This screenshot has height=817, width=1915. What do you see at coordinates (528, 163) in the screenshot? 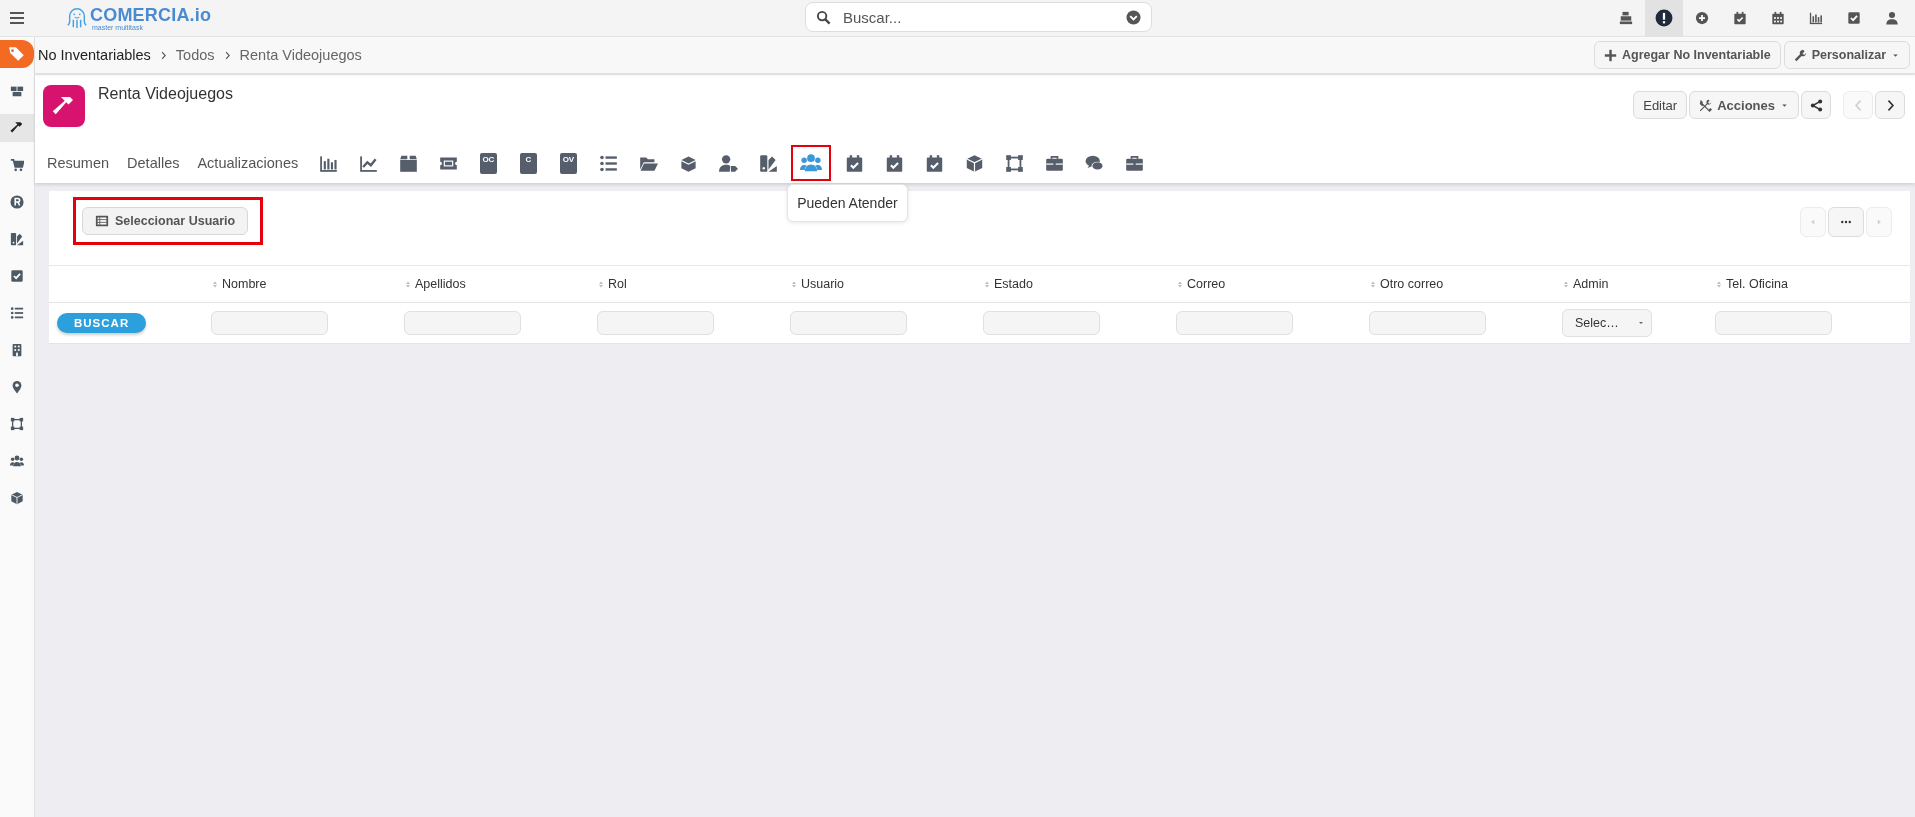
I see `document-tab: C` at bounding box center [528, 163].